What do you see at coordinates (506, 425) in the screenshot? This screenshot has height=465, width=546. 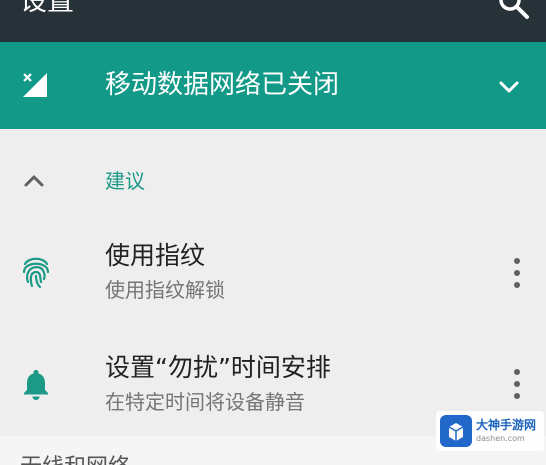 I see `watermark-name: 大神手游网` at bounding box center [506, 425].